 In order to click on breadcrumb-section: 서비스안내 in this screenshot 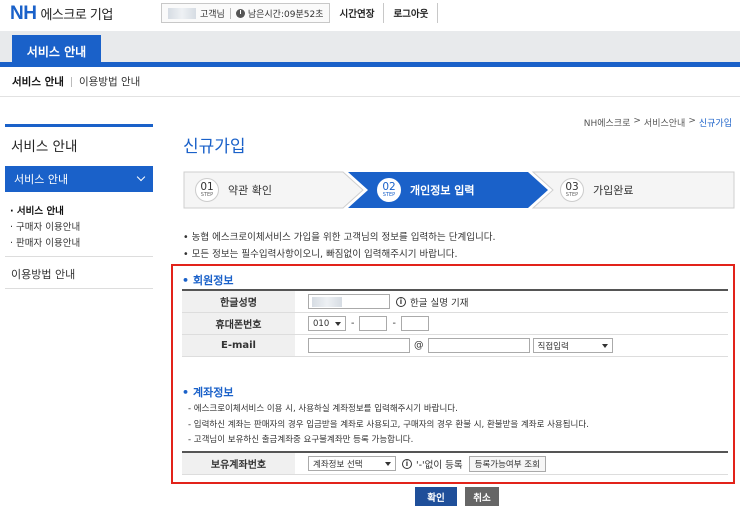, I will do `click(664, 122)`.